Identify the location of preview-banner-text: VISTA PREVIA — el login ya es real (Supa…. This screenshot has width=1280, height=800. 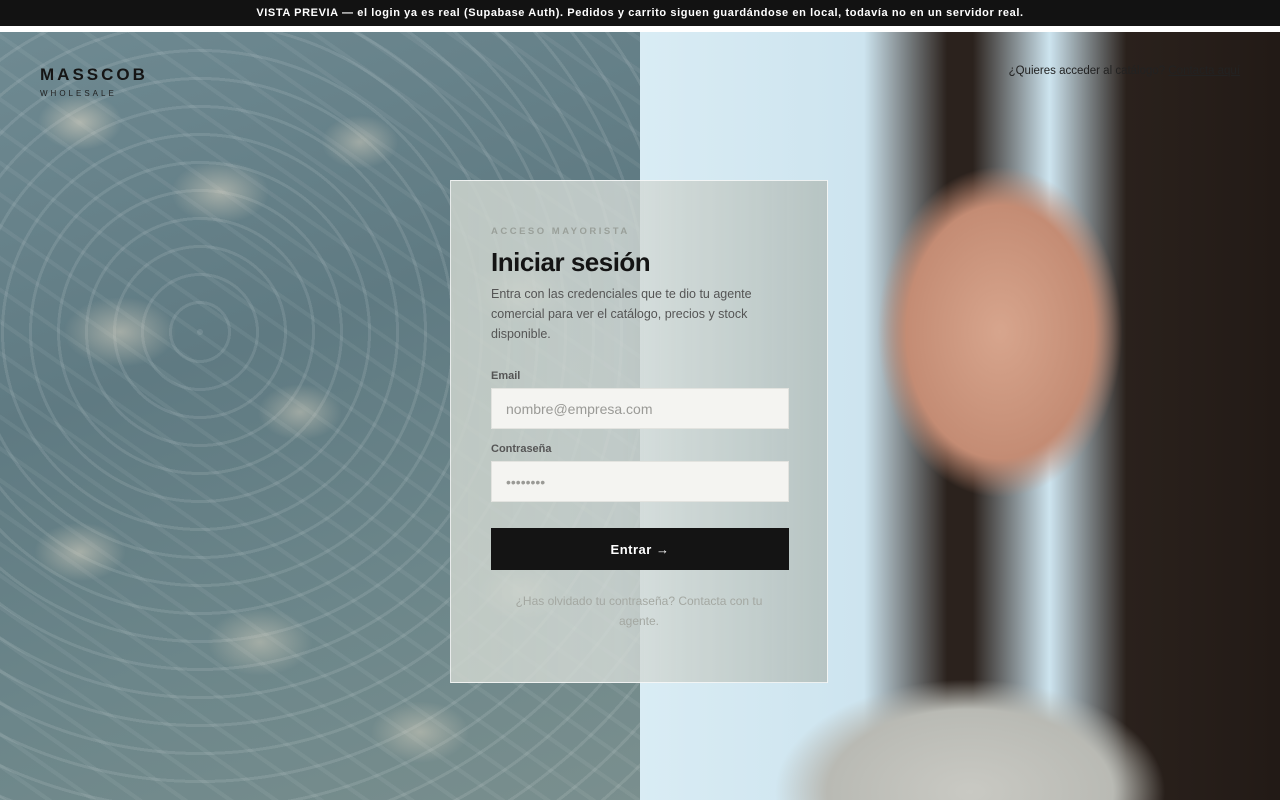
(640, 13).